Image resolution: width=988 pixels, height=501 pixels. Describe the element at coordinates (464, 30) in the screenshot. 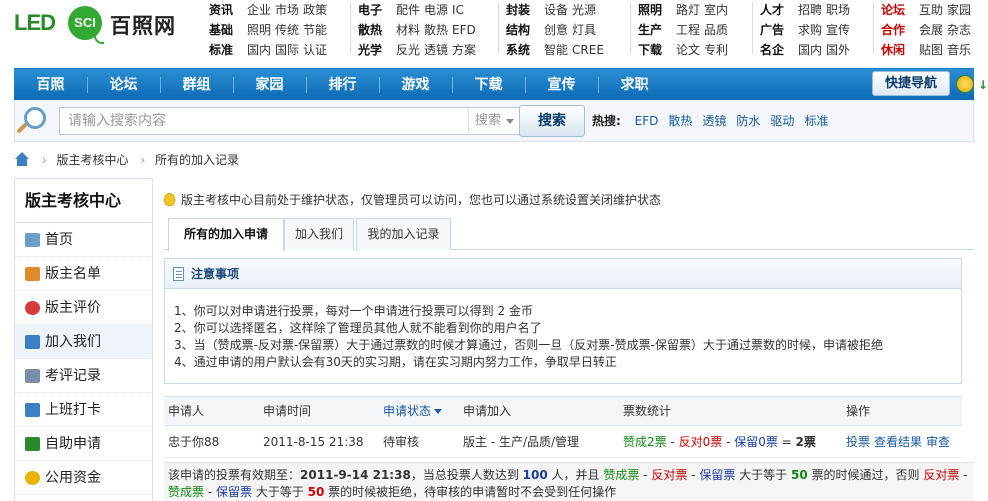

I see `header-link: EFD` at that location.